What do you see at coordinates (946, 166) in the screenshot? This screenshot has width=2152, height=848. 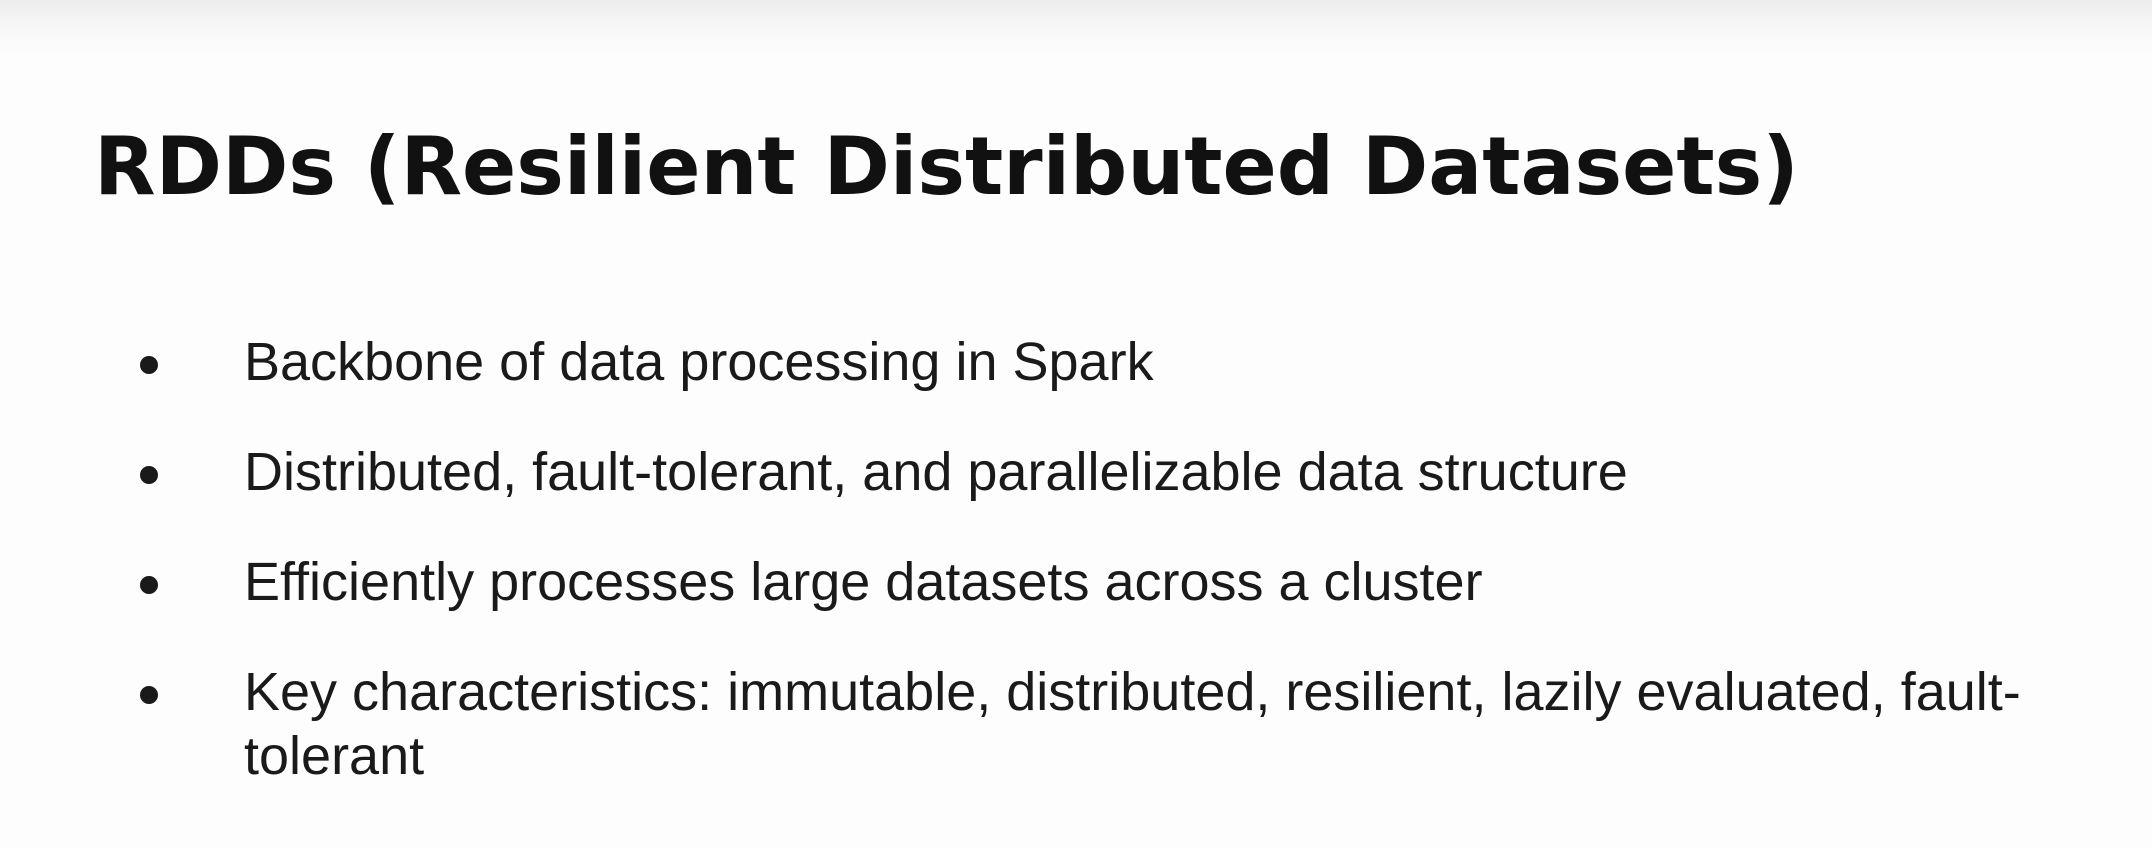 I see `slide-title: RDDs (Resilient Distributed Datasets)` at bounding box center [946, 166].